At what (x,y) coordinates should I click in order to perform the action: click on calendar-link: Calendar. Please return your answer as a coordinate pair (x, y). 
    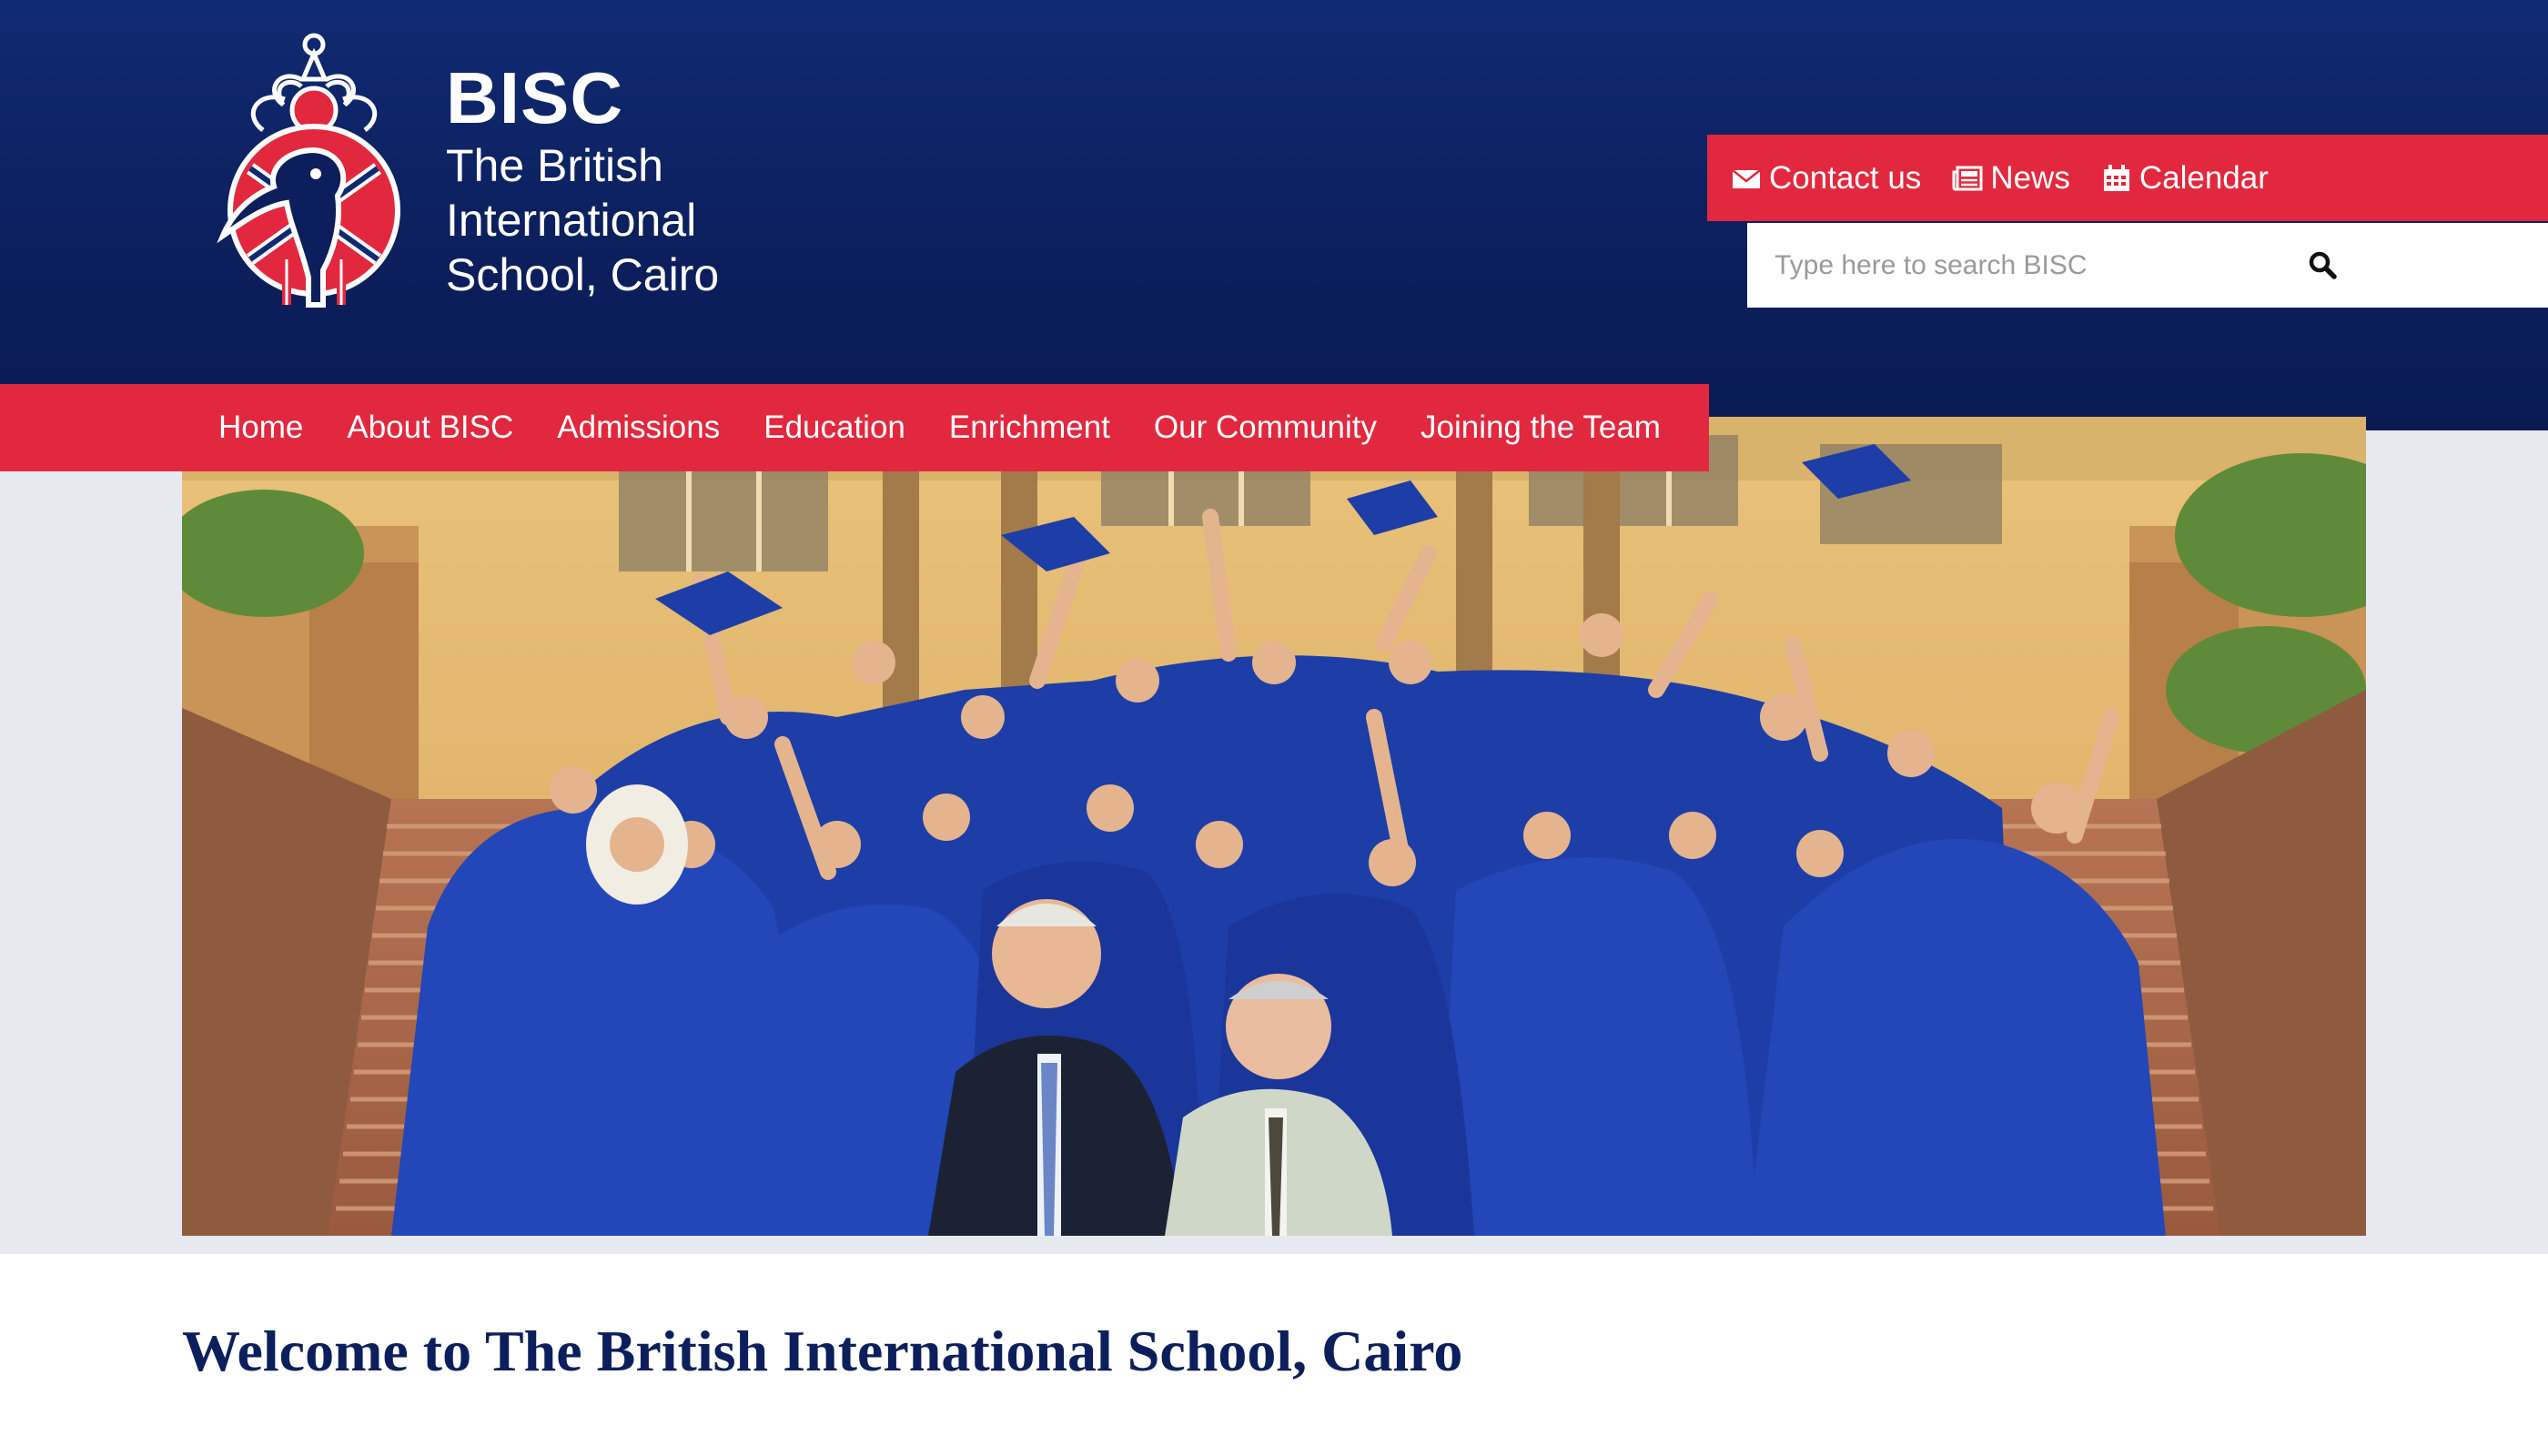
    Looking at the image, I should click on (2185, 178).